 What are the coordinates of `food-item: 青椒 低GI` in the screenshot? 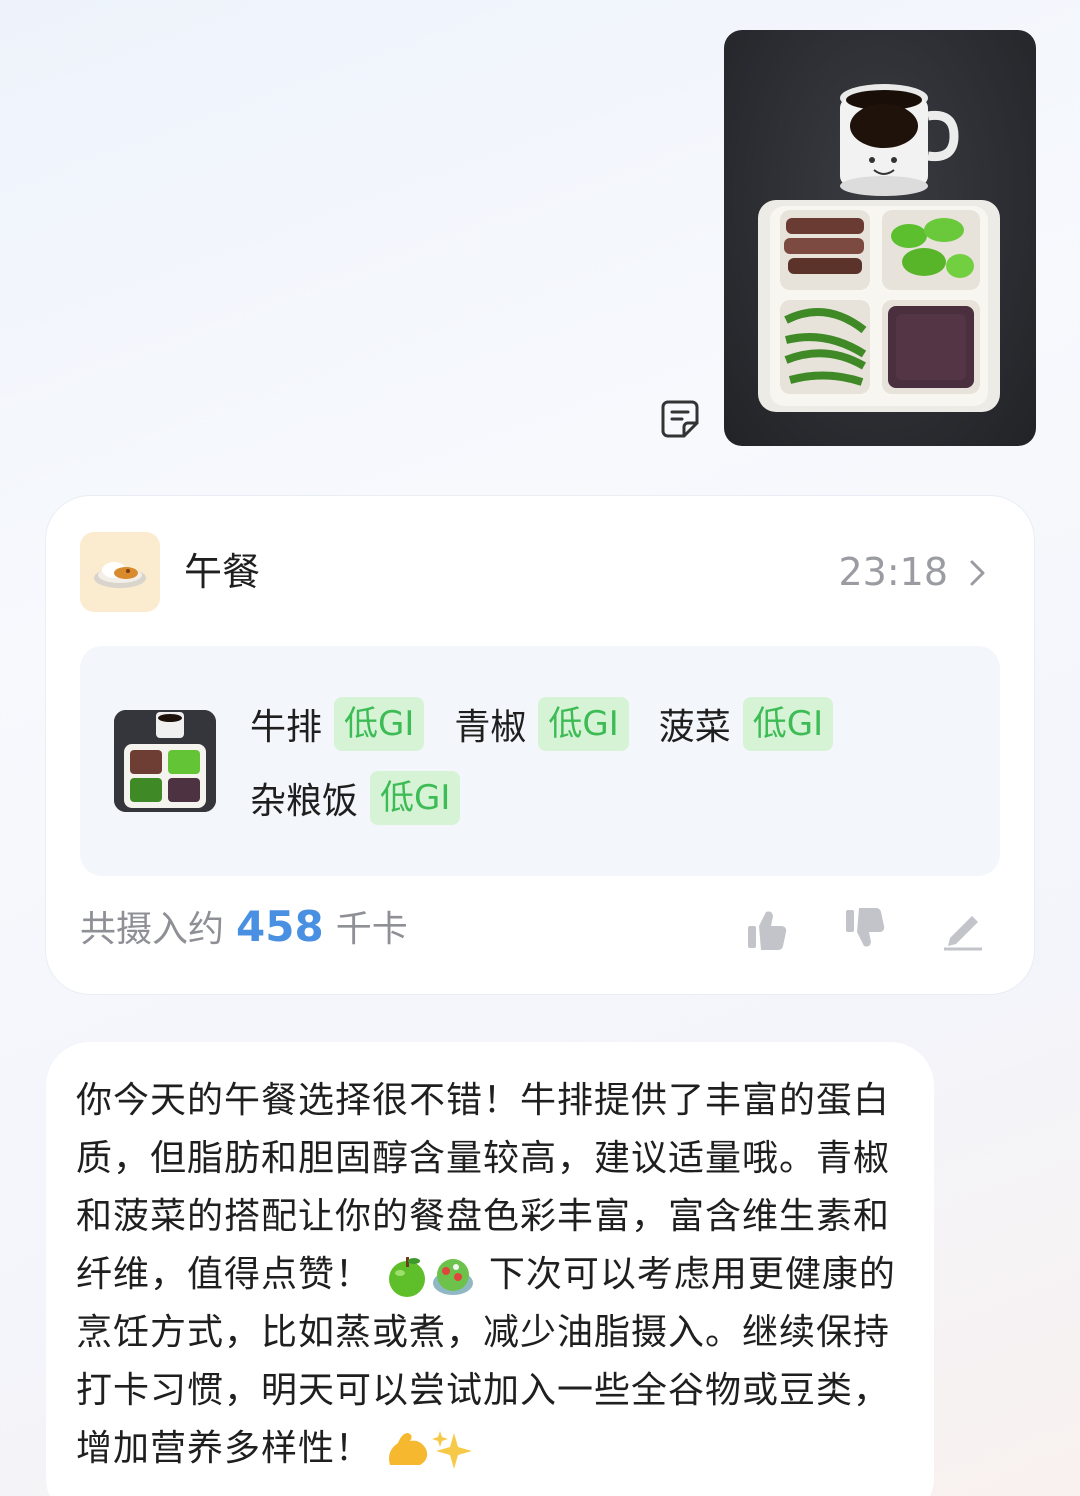 It's located at (541, 724).